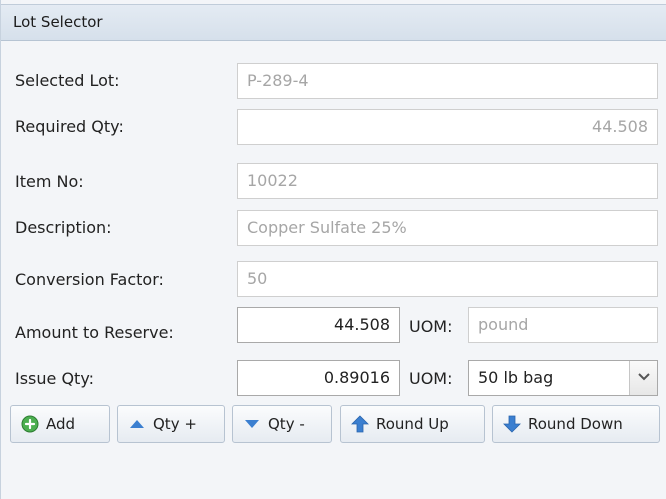  What do you see at coordinates (447, 81) in the screenshot?
I see `selected-lot-field: P-289-4` at bounding box center [447, 81].